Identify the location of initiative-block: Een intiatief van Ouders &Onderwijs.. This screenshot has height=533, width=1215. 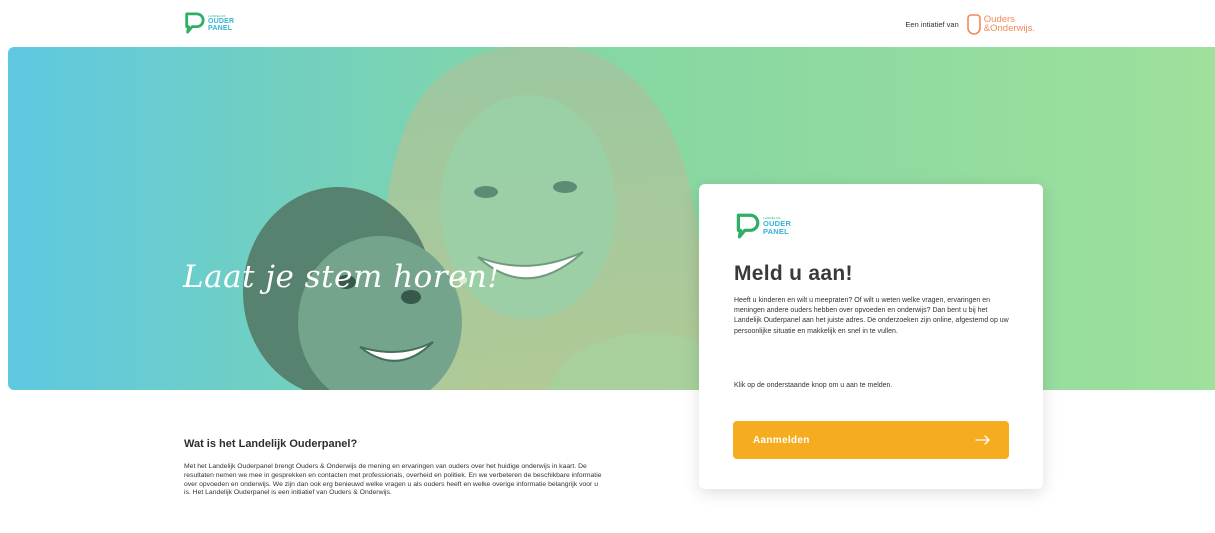
(970, 24).